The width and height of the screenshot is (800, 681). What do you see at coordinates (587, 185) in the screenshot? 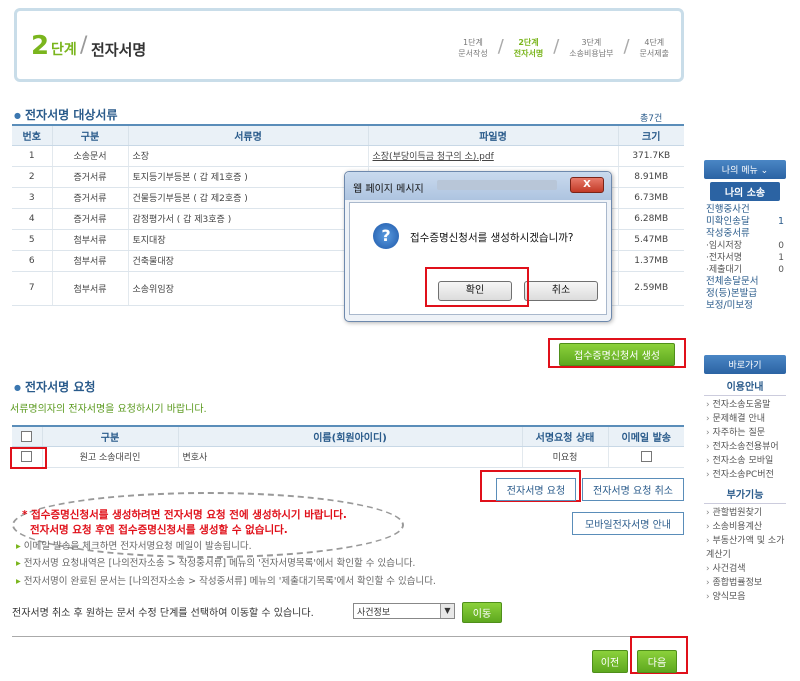
I see `close-button: X` at bounding box center [587, 185].